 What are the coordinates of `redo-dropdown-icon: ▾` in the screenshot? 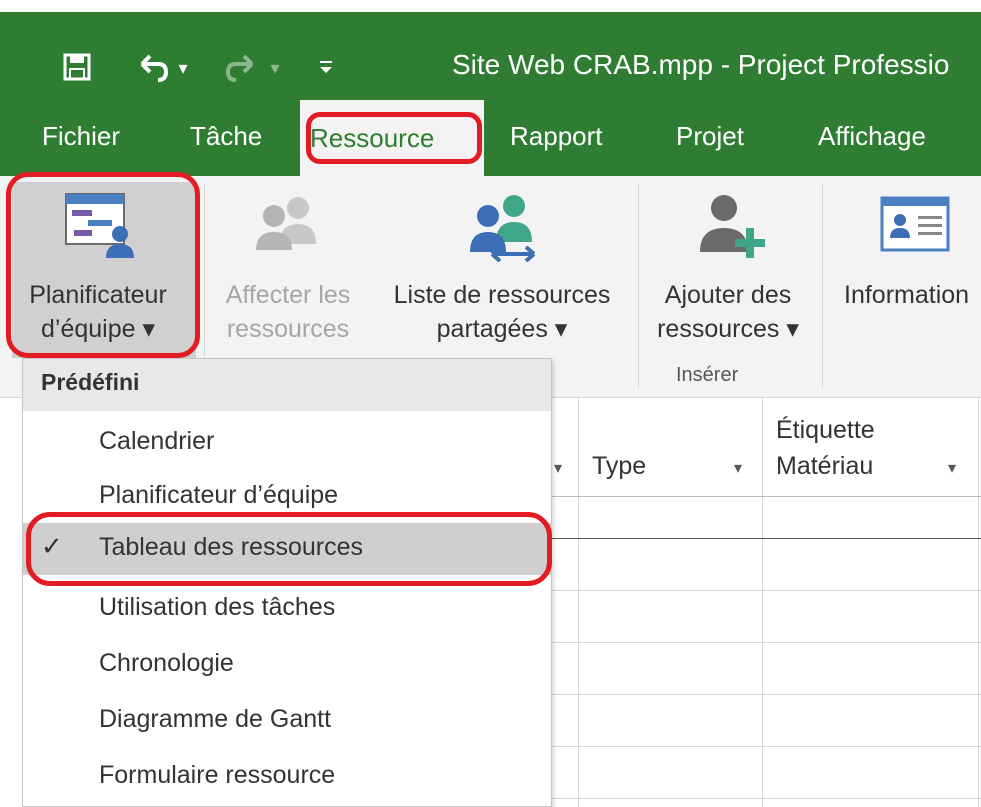 It's located at (275, 67).